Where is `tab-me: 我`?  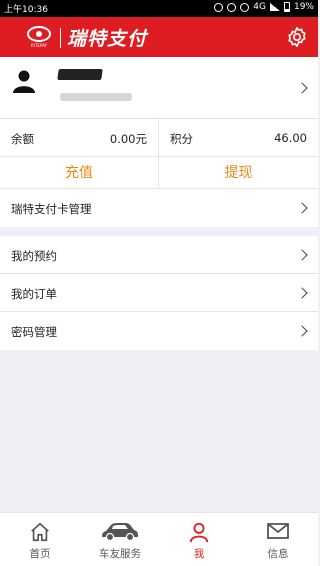
tab-me: 我 is located at coordinates (199, 539).